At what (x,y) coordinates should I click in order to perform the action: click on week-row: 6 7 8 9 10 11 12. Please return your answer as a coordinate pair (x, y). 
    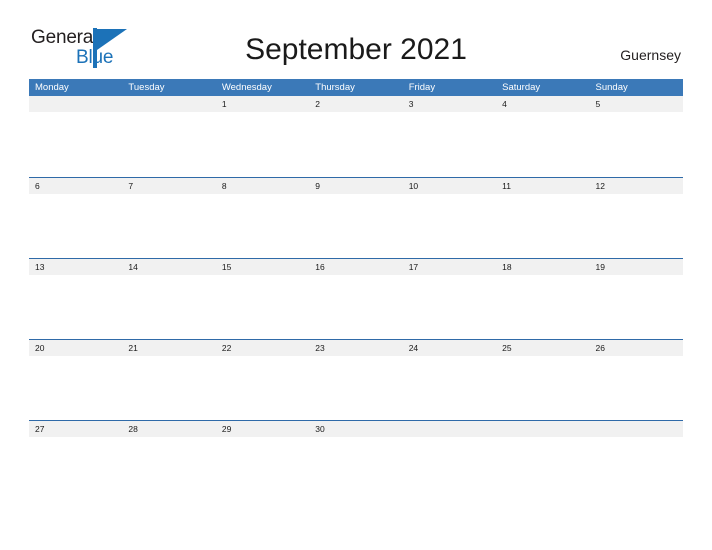
    Looking at the image, I should click on (356, 217).